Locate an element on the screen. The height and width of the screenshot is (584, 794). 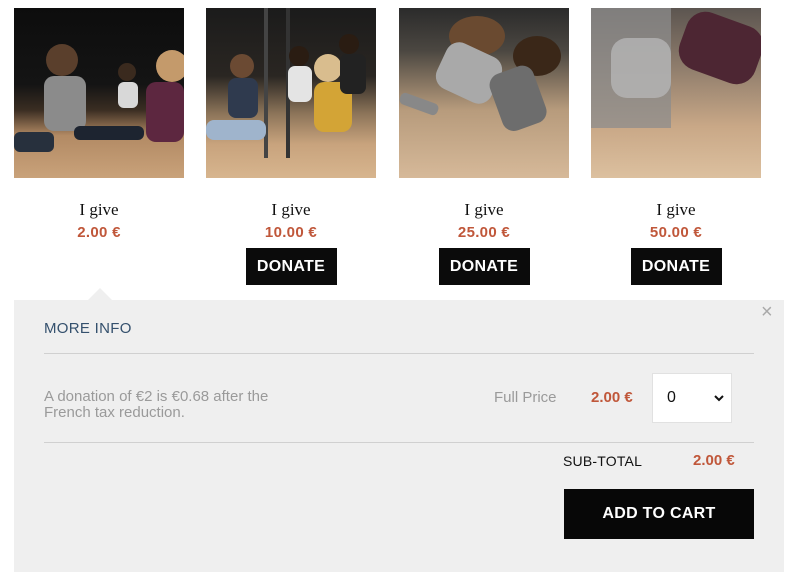
donation-option-25: I give 25.00 € DONATE is located at coordinates (484, 146).